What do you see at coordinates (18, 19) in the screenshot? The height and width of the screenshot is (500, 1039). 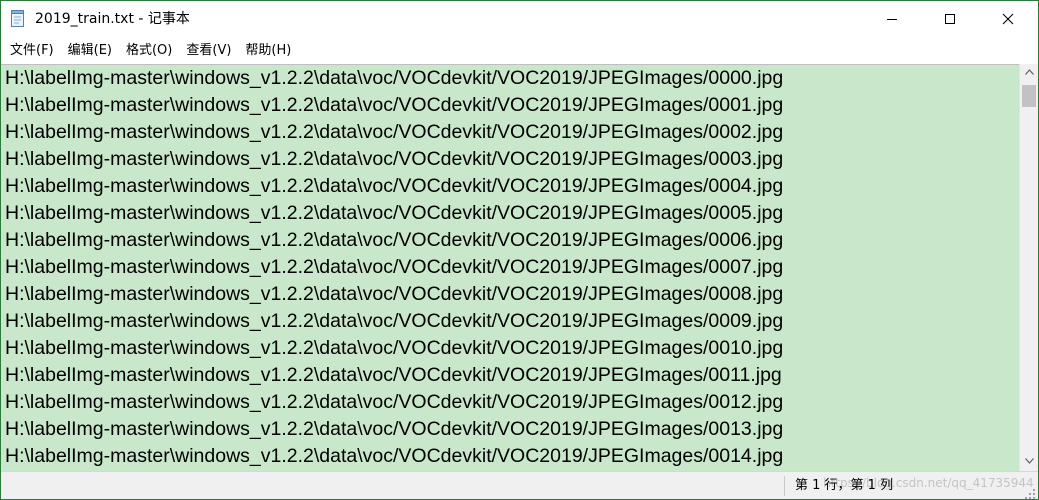 I see `notepad-icon` at bounding box center [18, 19].